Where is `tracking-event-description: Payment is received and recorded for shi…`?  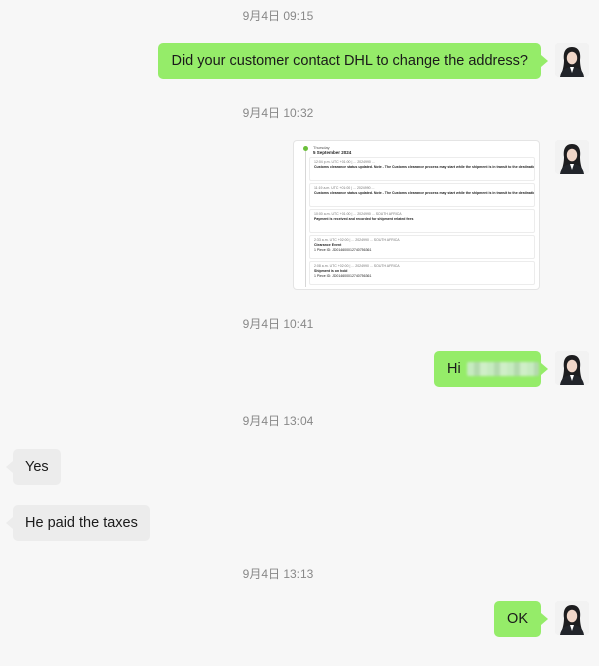
tracking-event-description: Payment is received and recorded for shi… is located at coordinates (364, 219).